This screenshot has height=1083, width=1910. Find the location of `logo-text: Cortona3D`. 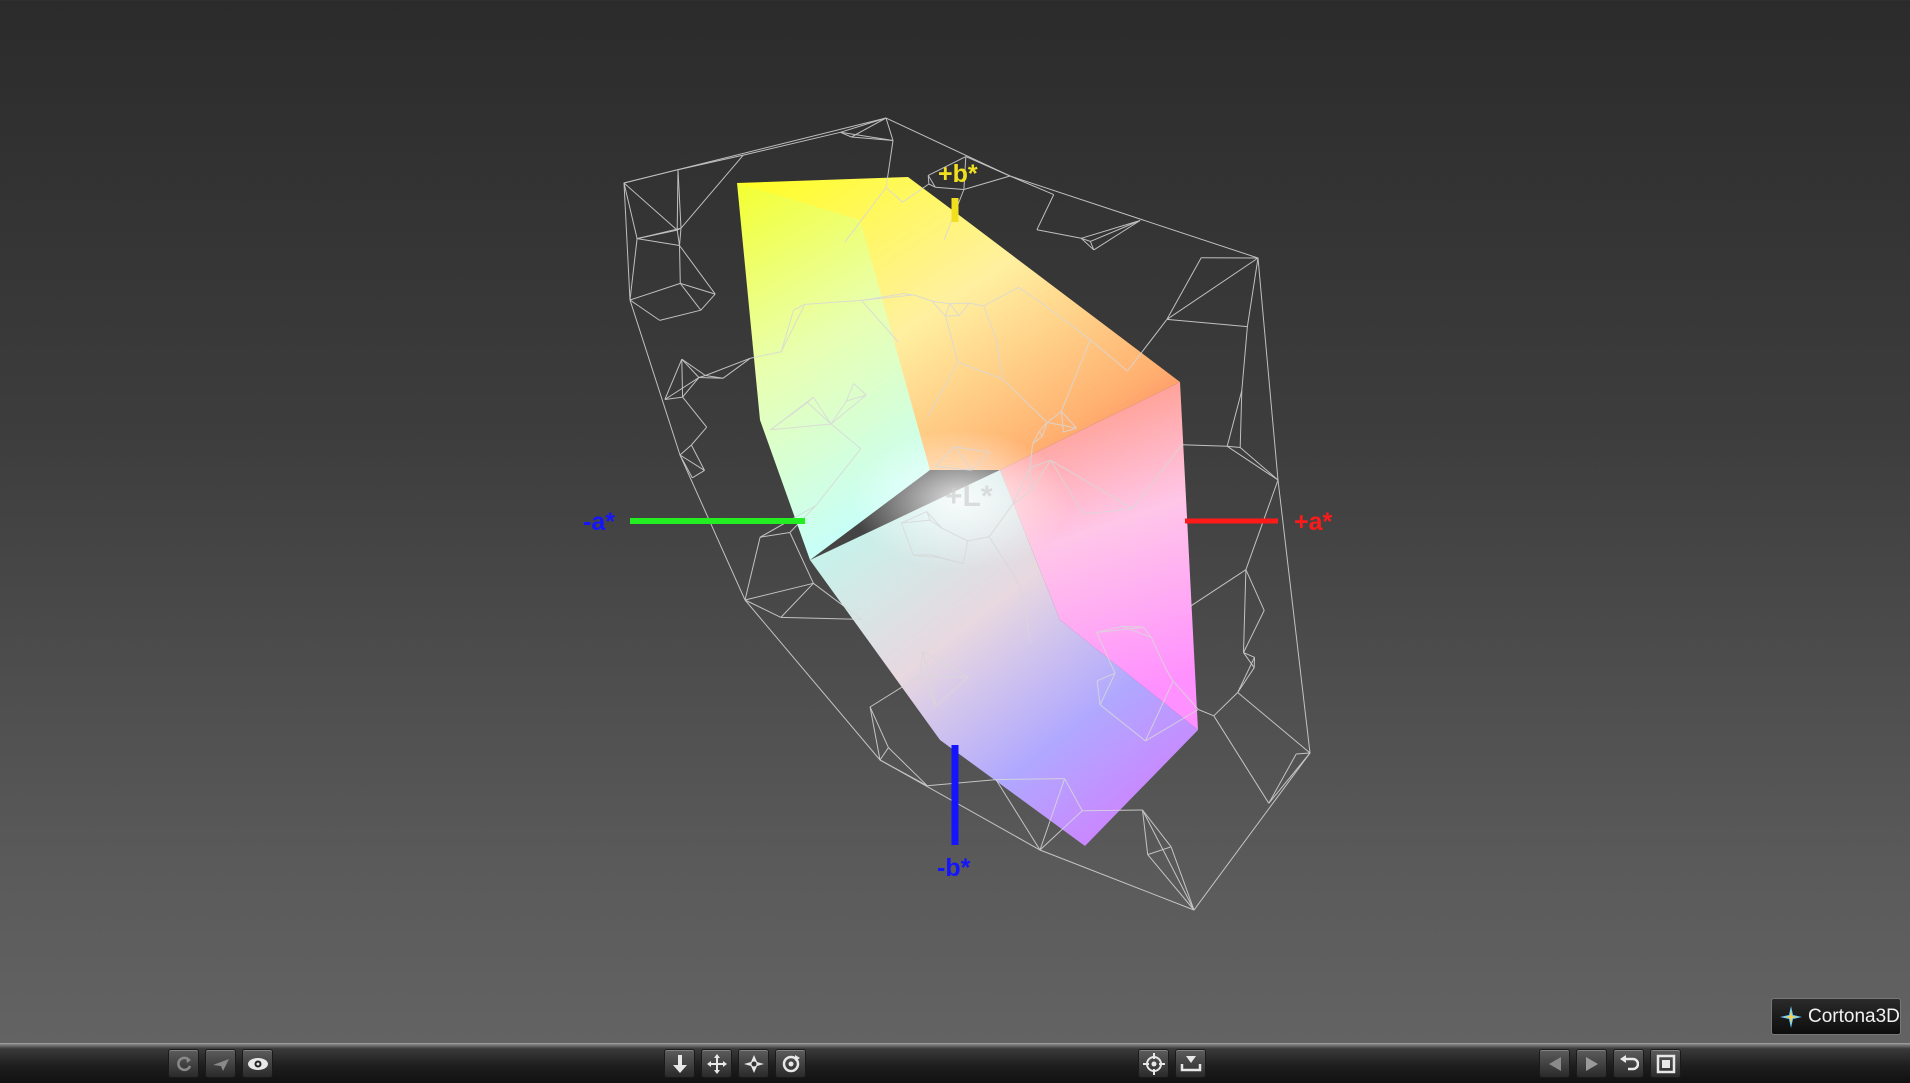

logo-text: Cortona3D is located at coordinates (1854, 1017).